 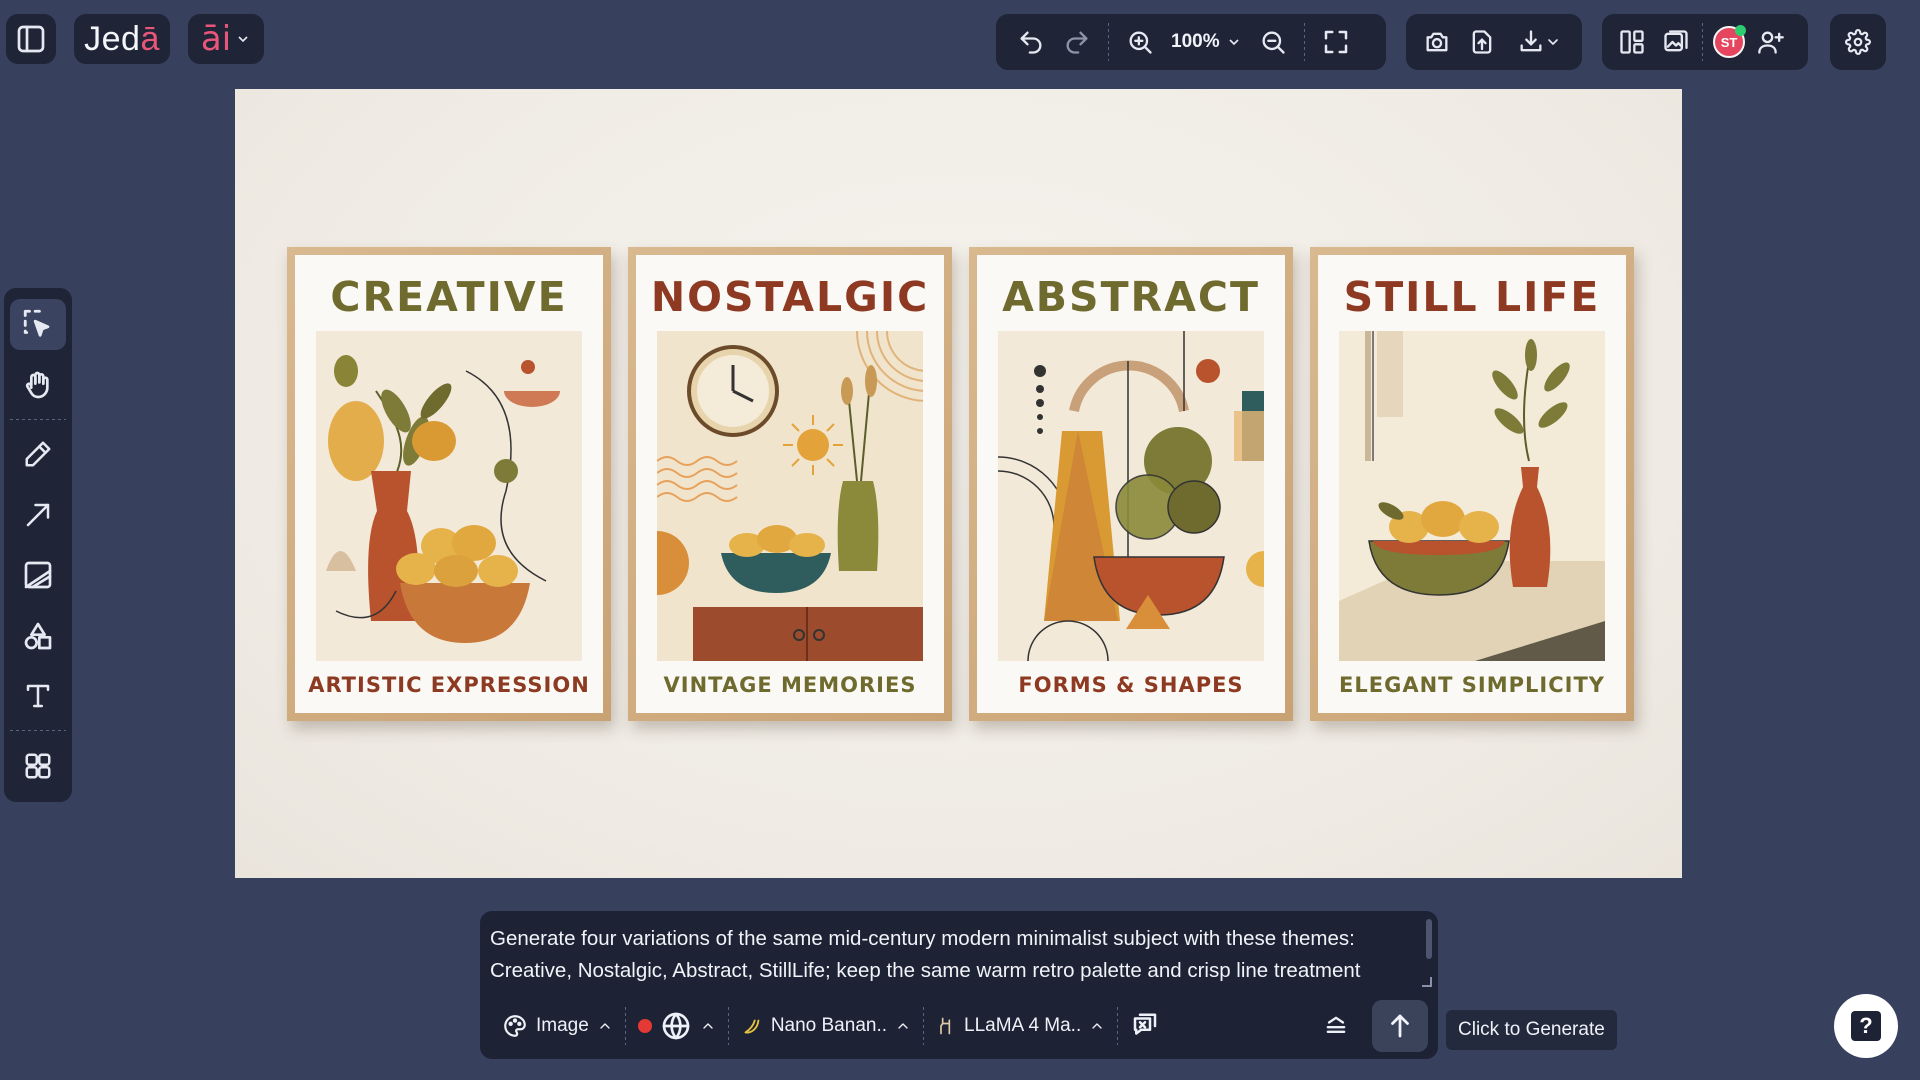 I want to click on chat-history-button, so click(x=1145, y=1026).